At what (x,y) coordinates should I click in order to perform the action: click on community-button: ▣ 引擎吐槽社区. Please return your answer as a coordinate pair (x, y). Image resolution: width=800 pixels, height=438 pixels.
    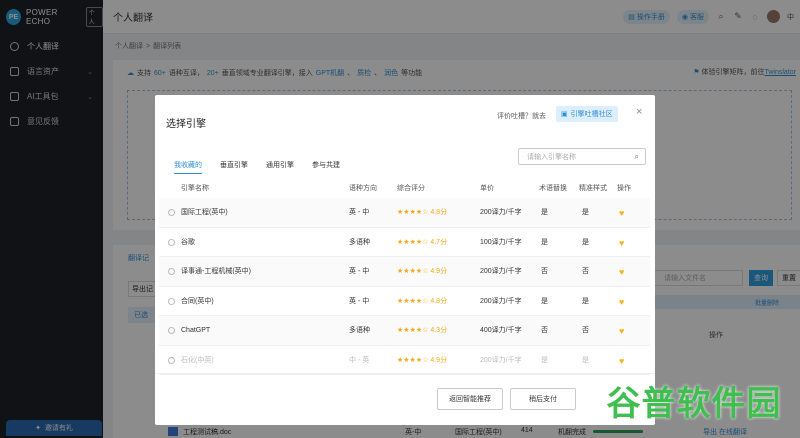
    Looking at the image, I should click on (587, 114).